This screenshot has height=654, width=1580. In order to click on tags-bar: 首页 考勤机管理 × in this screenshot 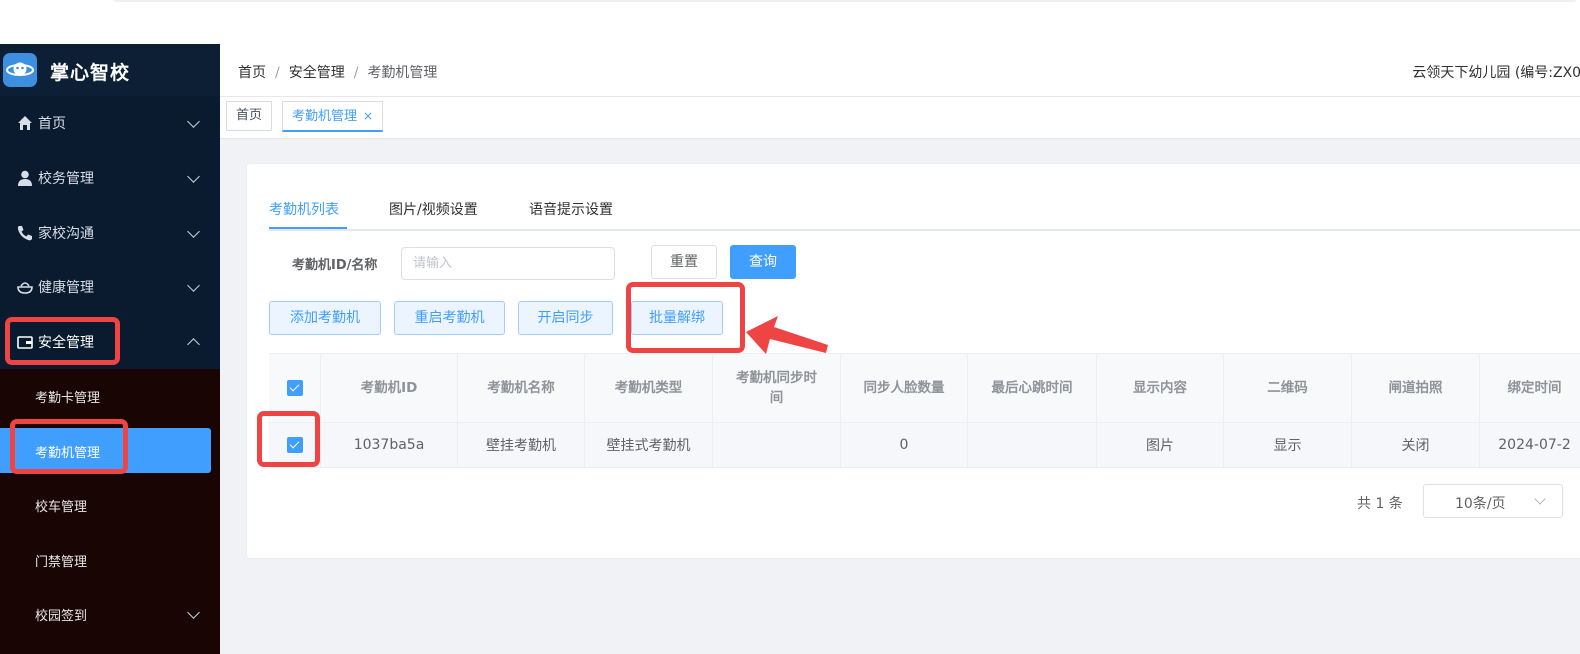, I will do `click(900, 118)`.